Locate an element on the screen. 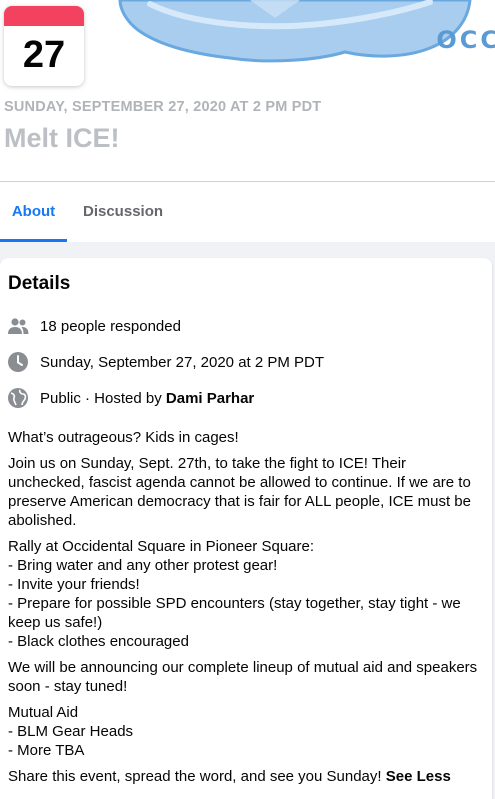  divider is located at coordinates (247, 181).